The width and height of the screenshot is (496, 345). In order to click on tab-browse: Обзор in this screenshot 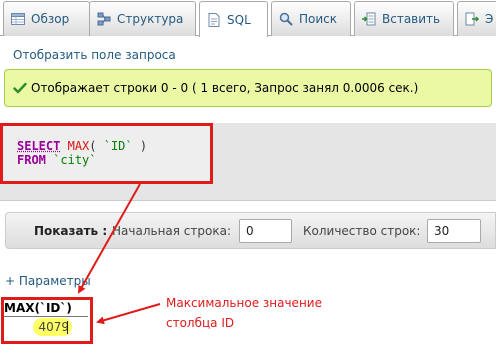, I will do `click(46, 18)`.